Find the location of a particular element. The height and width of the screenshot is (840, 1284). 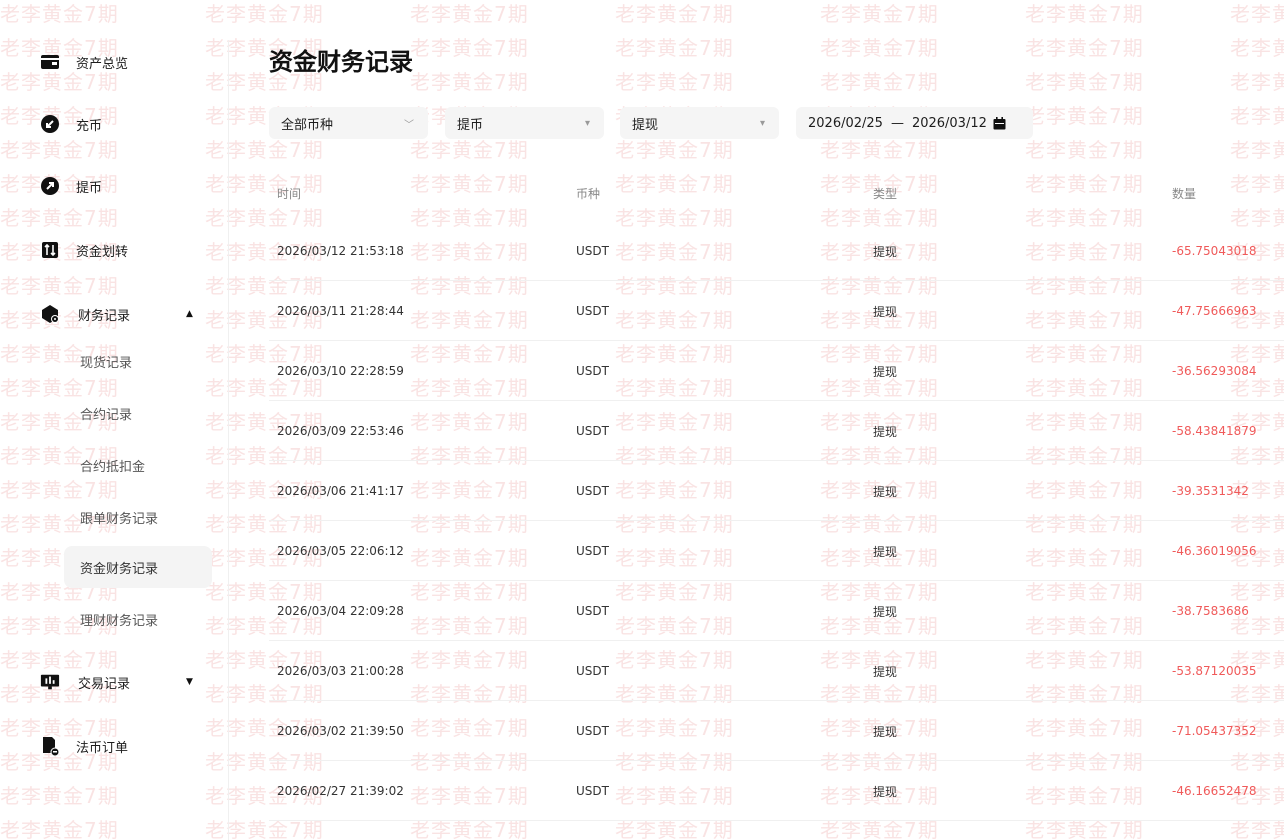

type-select-value: 提现 is located at coordinates (645, 125).